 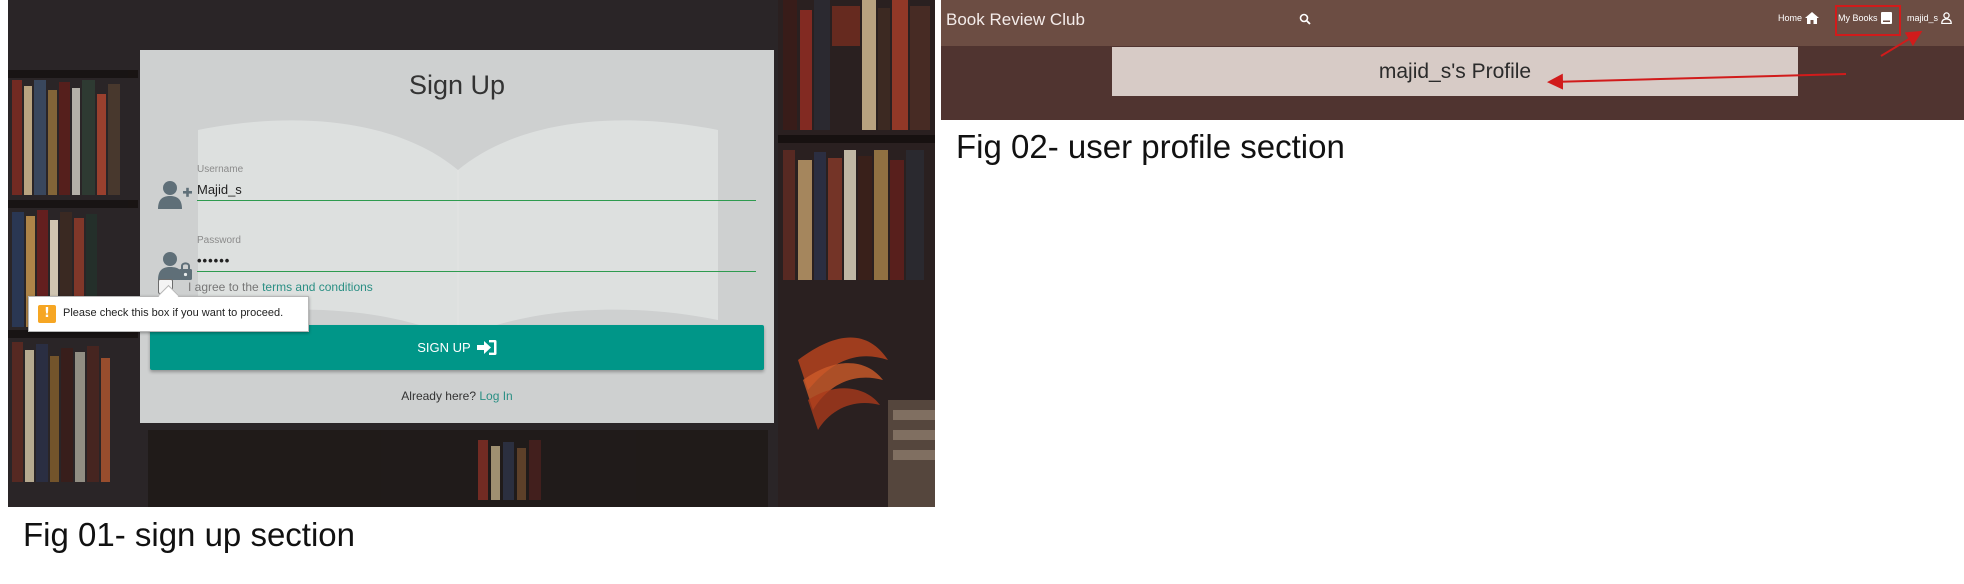 What do you see at coordinates (457, 85) in the screenshot?
I see `page-title: Sign Up` at bounding box center [457, 85].